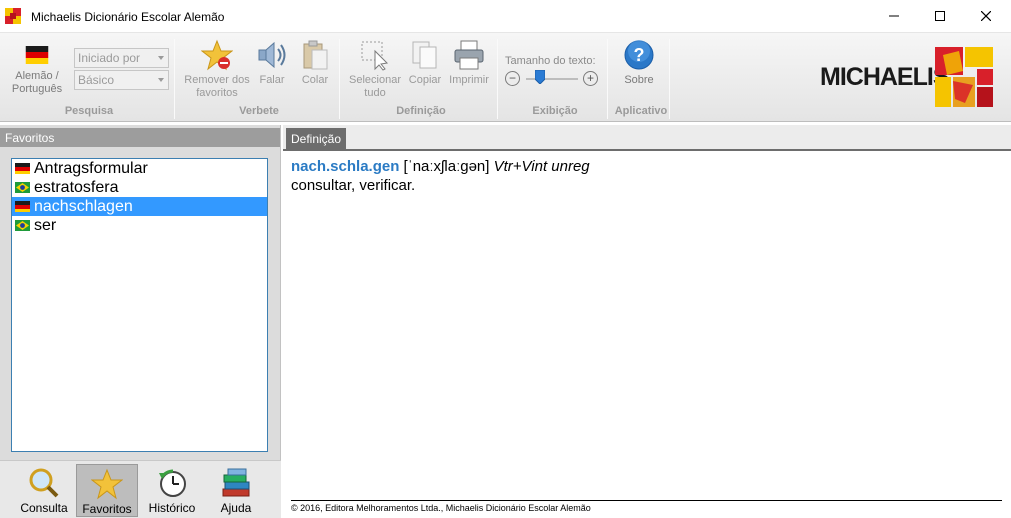  Describe the element at coordinates (469, 80) in the screenshot. I see `print-label: Imprimir` at that location.